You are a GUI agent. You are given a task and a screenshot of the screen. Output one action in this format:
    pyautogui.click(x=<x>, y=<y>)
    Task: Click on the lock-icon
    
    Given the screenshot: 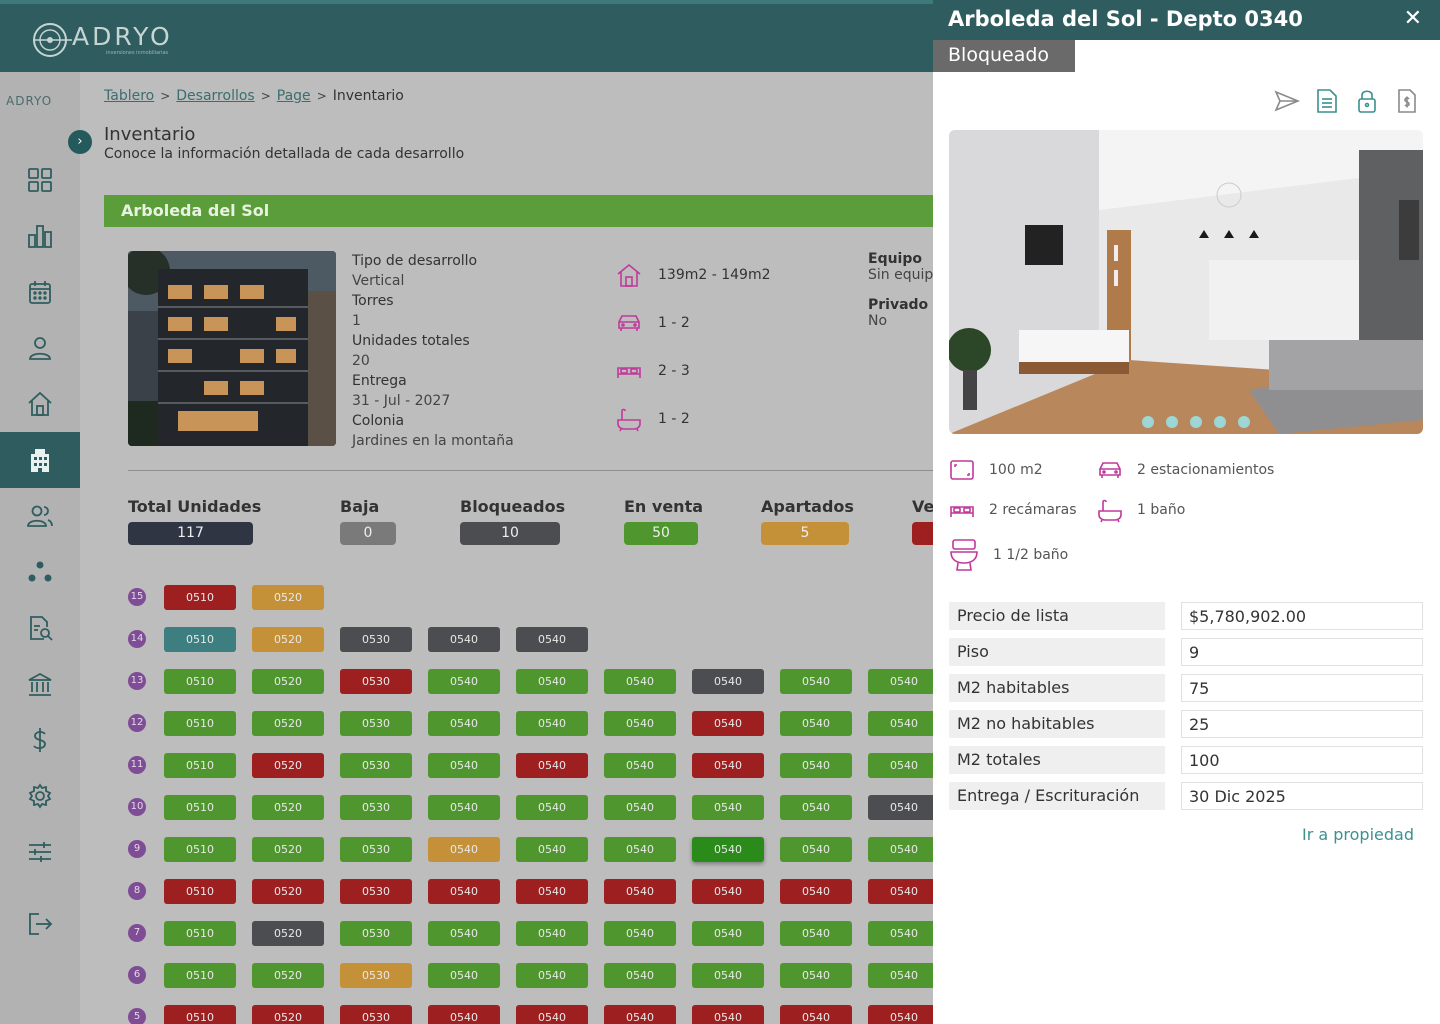 What is the action you would take?
    pyautogui.click(x=1367, y=101)
    